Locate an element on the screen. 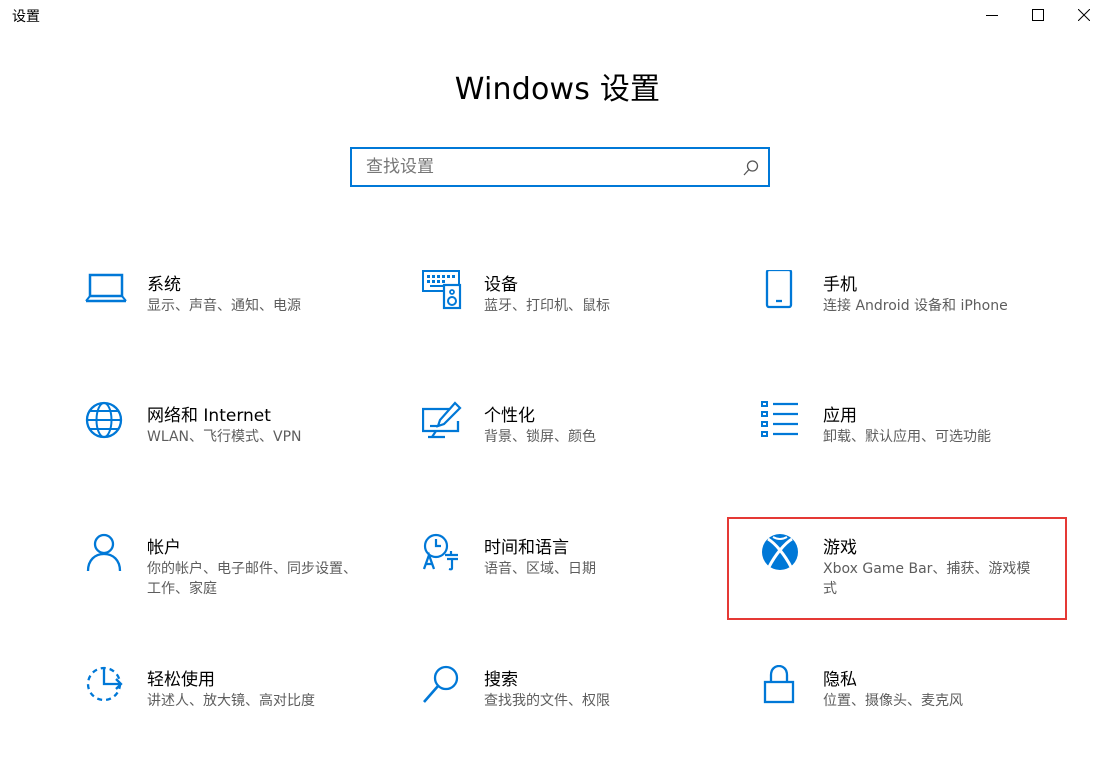 This screenshot has width=1115, height=775. devices-icon is located at coordinates (442, 290).